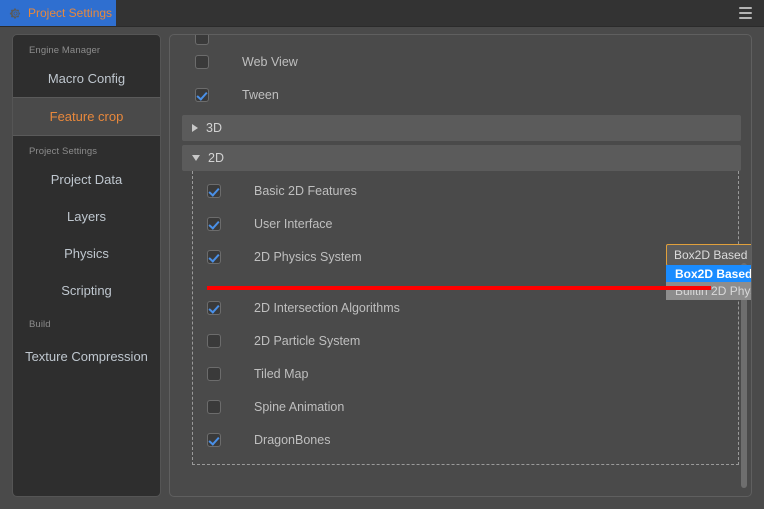 This screenshot has width=764, height=509. What do you see at coordinates (196, 158) in the screenshot?
I see `chevron-down-icon` at bounding box center [196, 158].